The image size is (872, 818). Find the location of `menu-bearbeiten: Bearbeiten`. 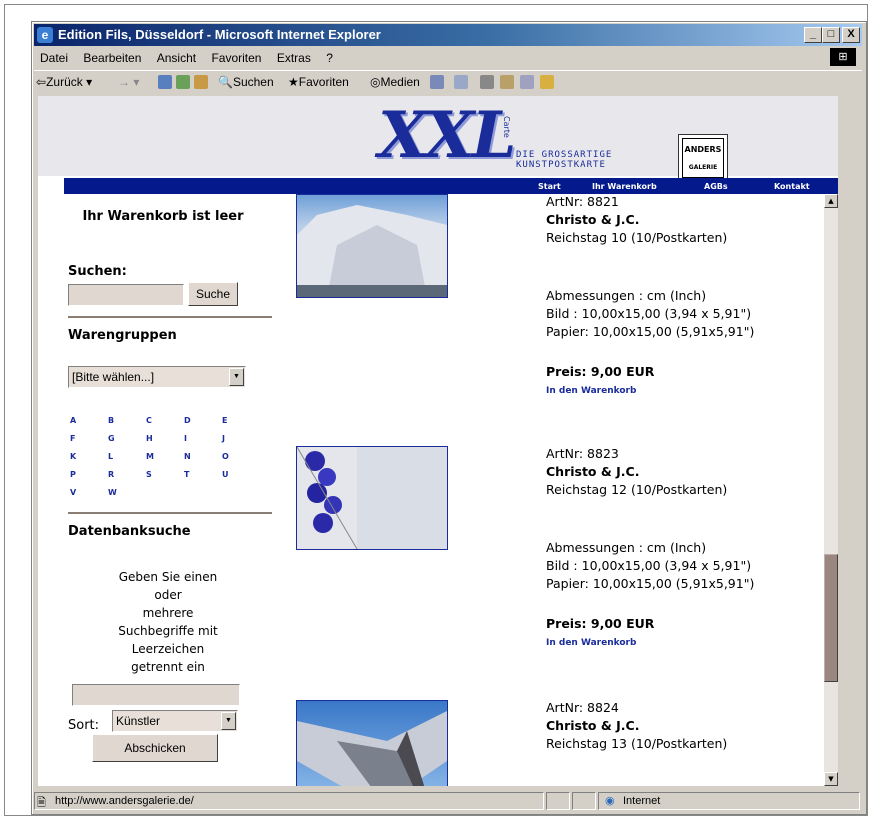

menu-bearbeiten: Bearbeiten is located at coordinates (112, 56).